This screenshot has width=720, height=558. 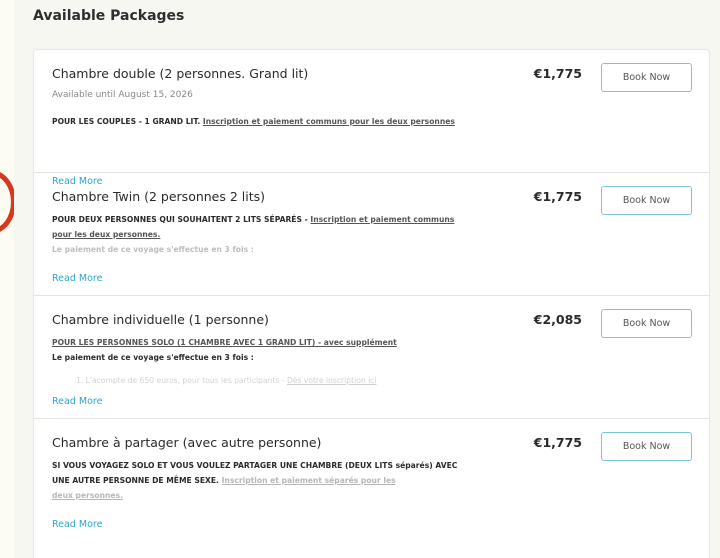 What do you see at coordinates (87, 495) in the screenshot?
I see `description-link-continued: deux personnes.` at bounding box center [87, 495].